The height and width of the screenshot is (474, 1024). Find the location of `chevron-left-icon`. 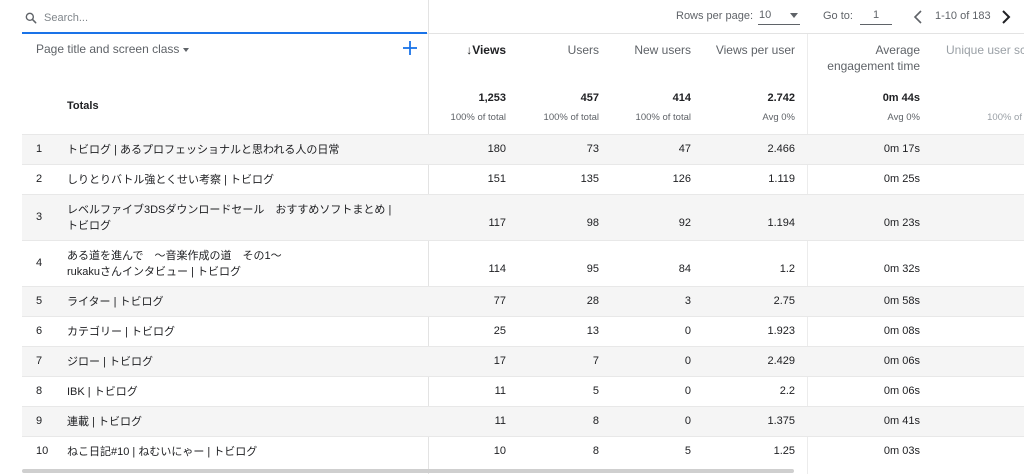

chevron-left-icon is located at coordinates (918, 17).